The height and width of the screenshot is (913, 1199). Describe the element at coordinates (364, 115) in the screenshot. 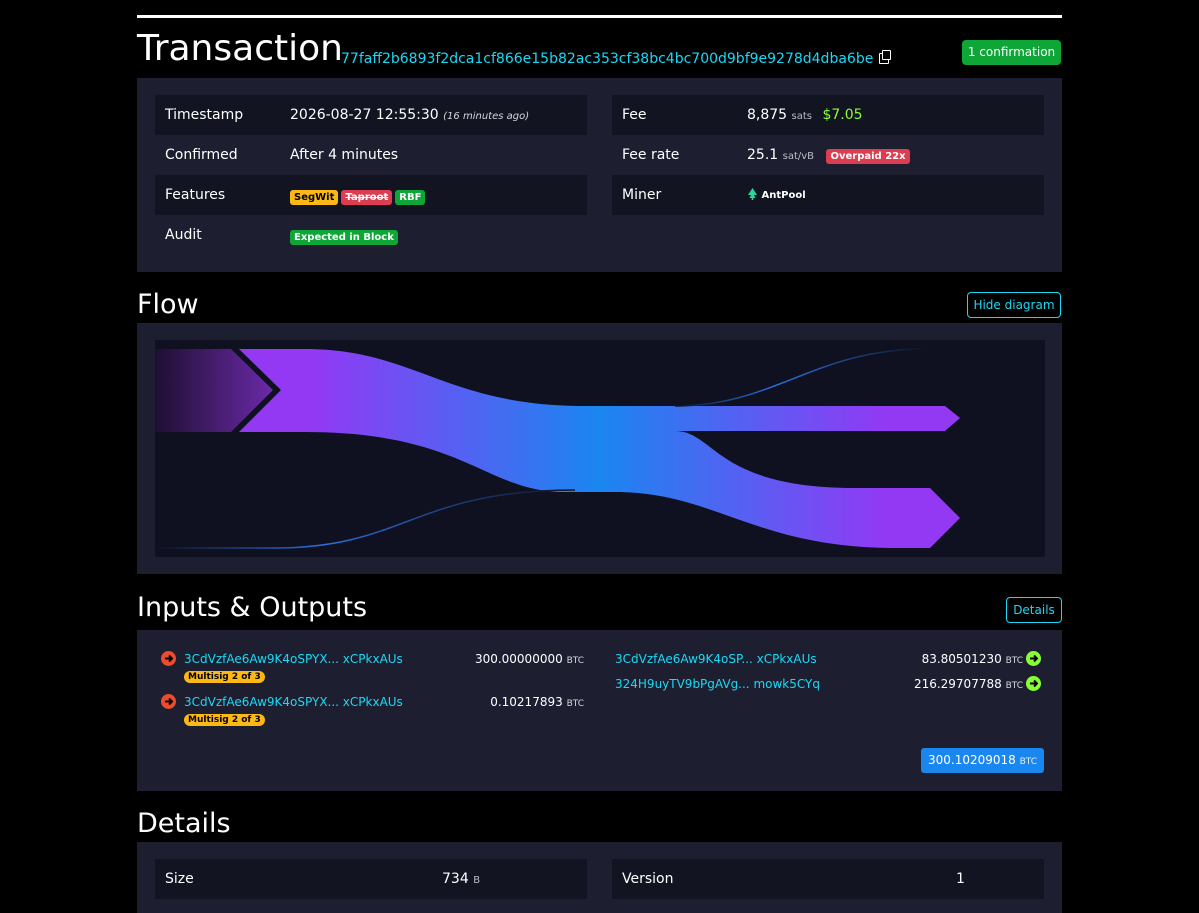

I see `timestamp-value: 2026-08-27 12:55:30` at that location.